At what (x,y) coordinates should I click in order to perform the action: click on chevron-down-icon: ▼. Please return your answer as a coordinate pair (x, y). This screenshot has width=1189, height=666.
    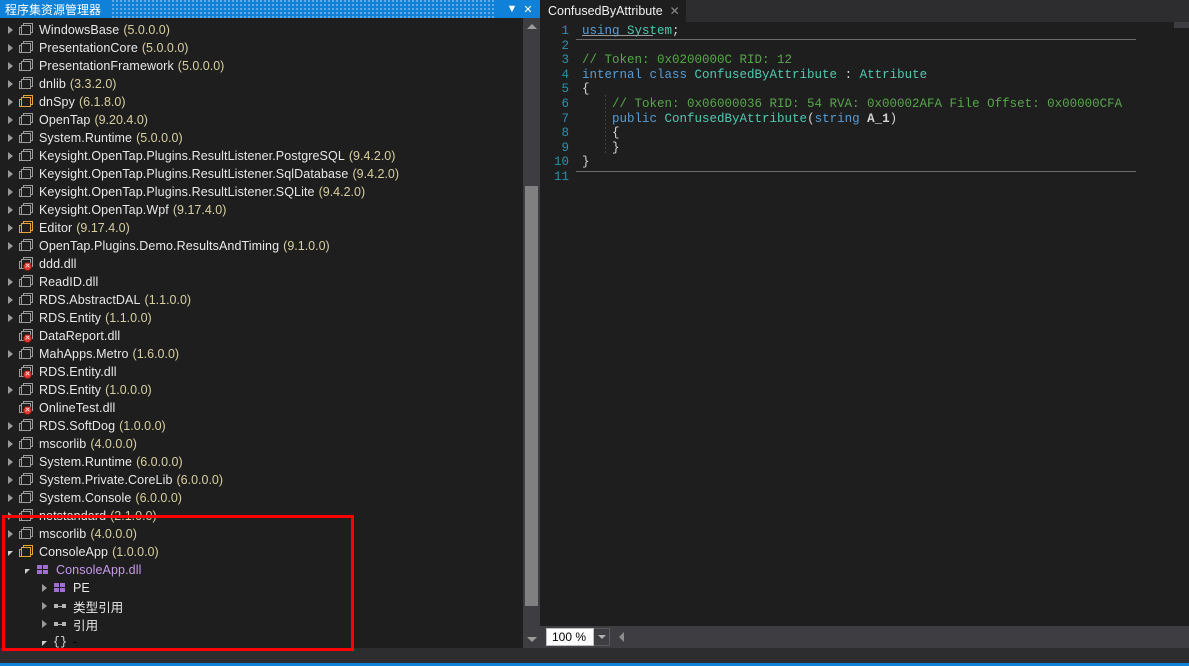
    Looking at the image, I should click on (512, 9).